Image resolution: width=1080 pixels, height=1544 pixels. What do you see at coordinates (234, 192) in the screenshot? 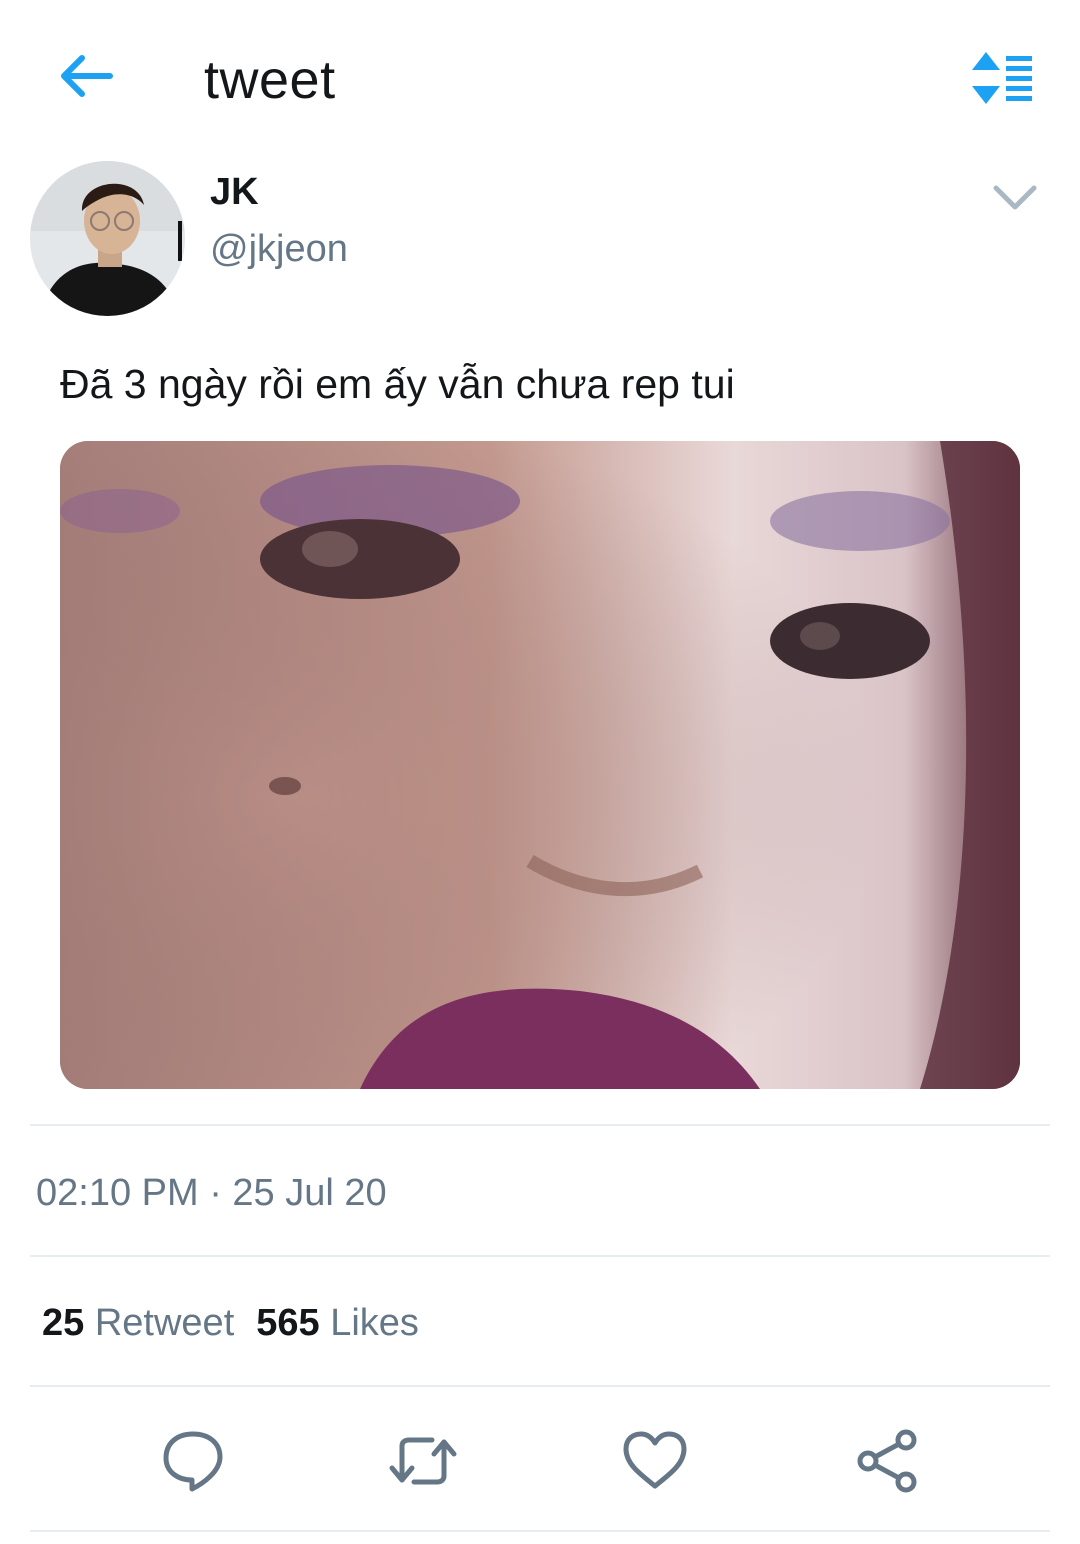
I see `author-name: JK` at bounding box center [234, 192].